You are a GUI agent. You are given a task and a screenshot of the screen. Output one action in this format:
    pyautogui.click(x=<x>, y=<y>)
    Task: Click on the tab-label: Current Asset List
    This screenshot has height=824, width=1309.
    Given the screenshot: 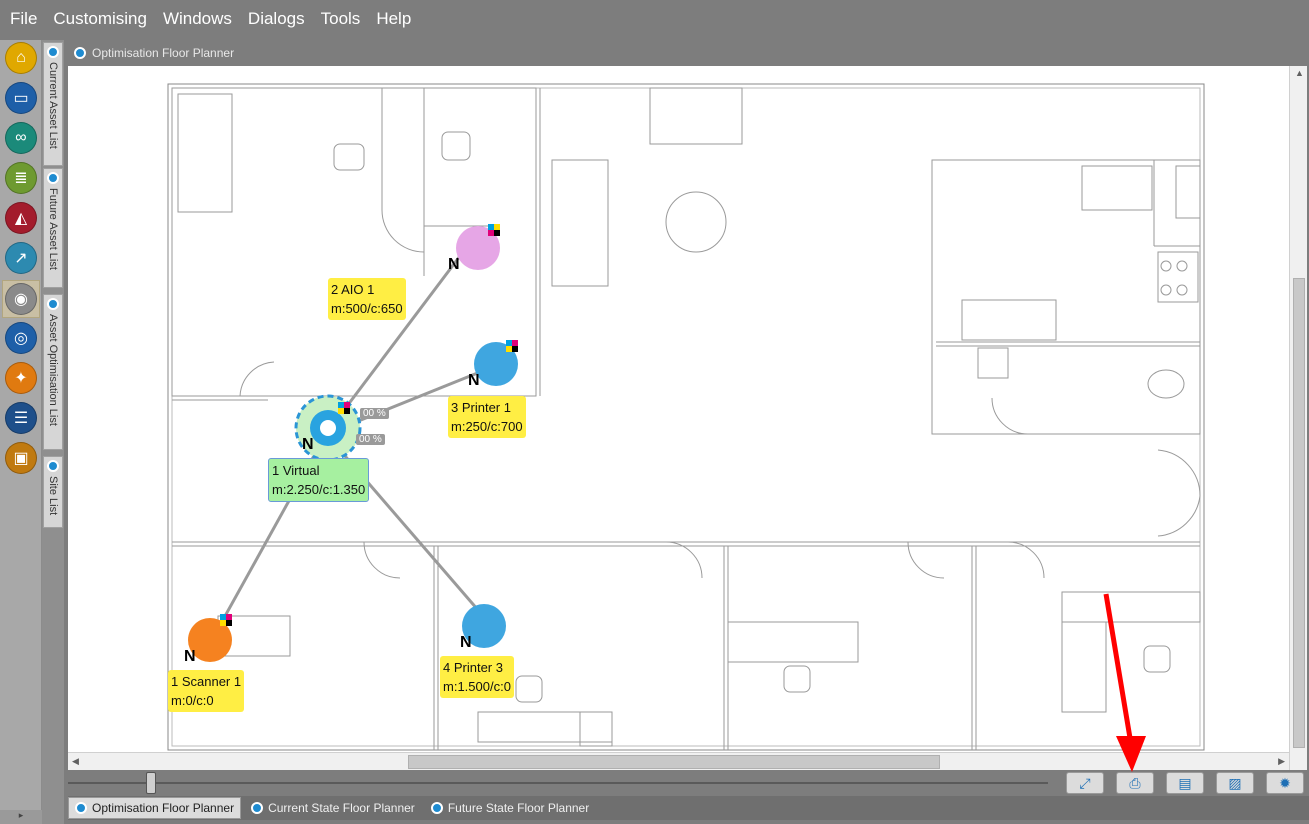 What is the action you would take?
    pyautogui.click(x=53, y=105)
    